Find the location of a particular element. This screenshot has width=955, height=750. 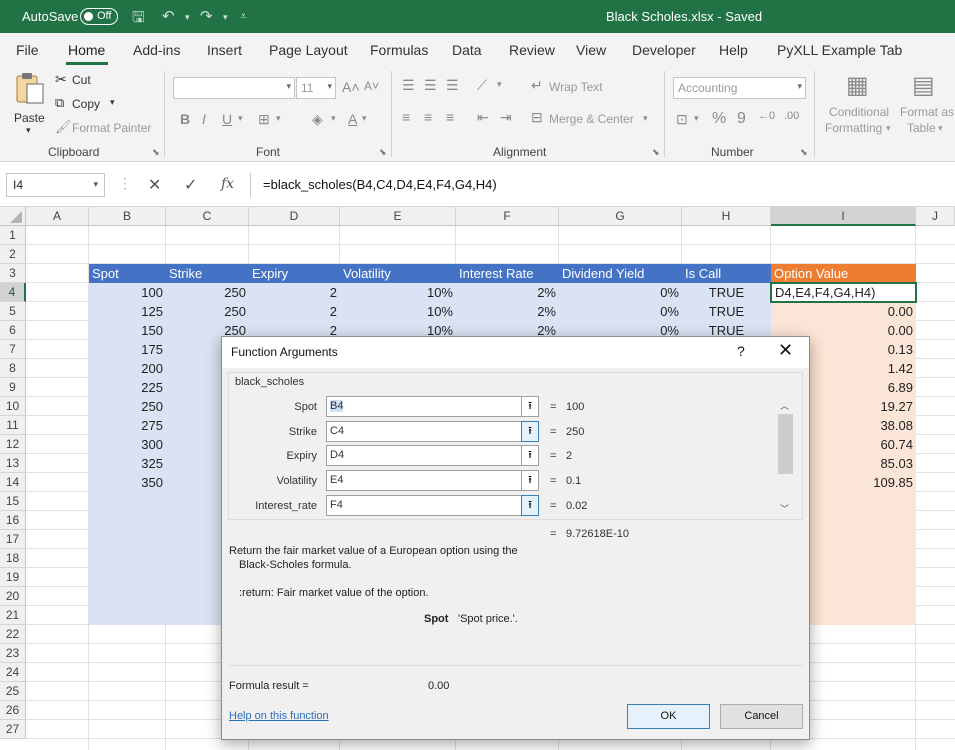

underline-button: U is located at coordinates (227, 119).